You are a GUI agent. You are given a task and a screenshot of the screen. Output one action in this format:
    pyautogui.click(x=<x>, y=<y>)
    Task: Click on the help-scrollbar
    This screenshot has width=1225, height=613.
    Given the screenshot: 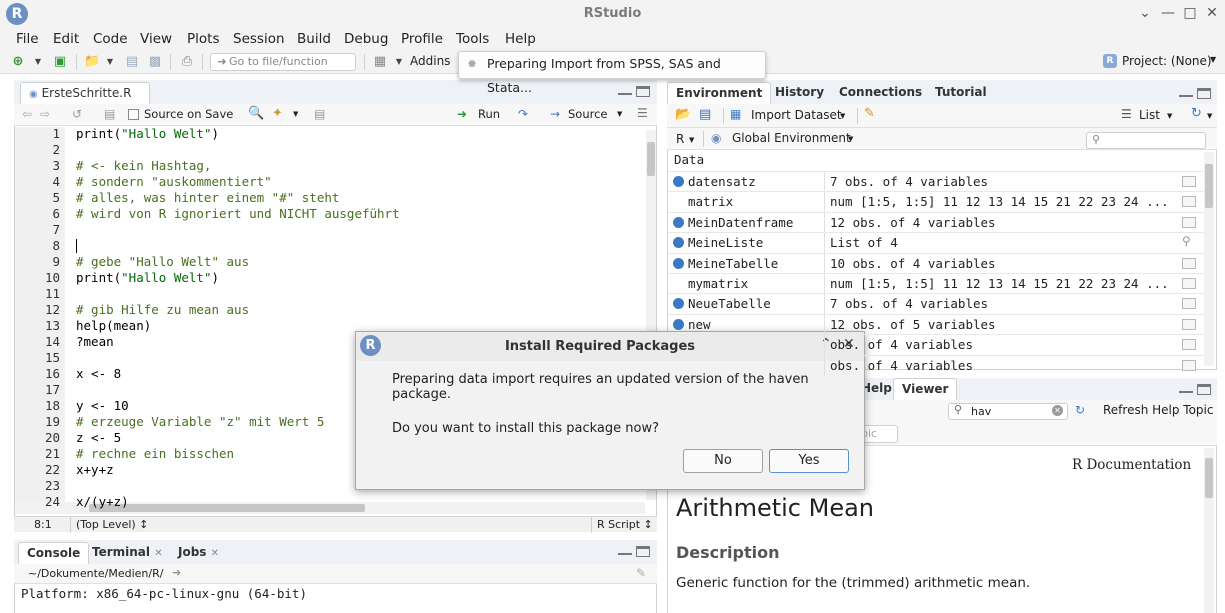 What is the action you would take?
    pyautogui.click(x=1209, y=530)
    